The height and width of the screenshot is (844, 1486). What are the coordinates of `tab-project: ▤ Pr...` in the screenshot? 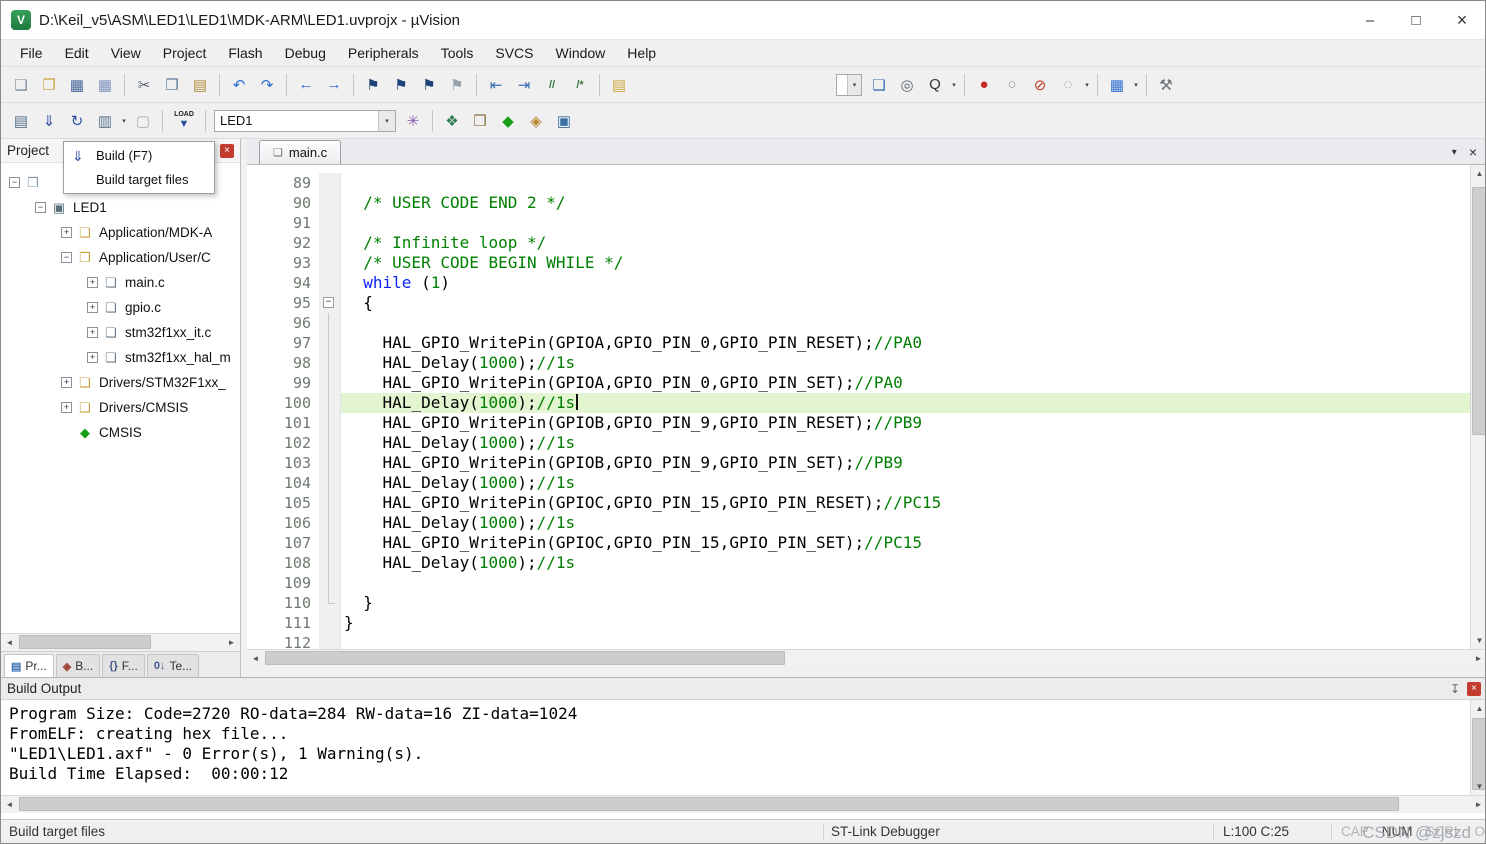 It's located at (29, 665).